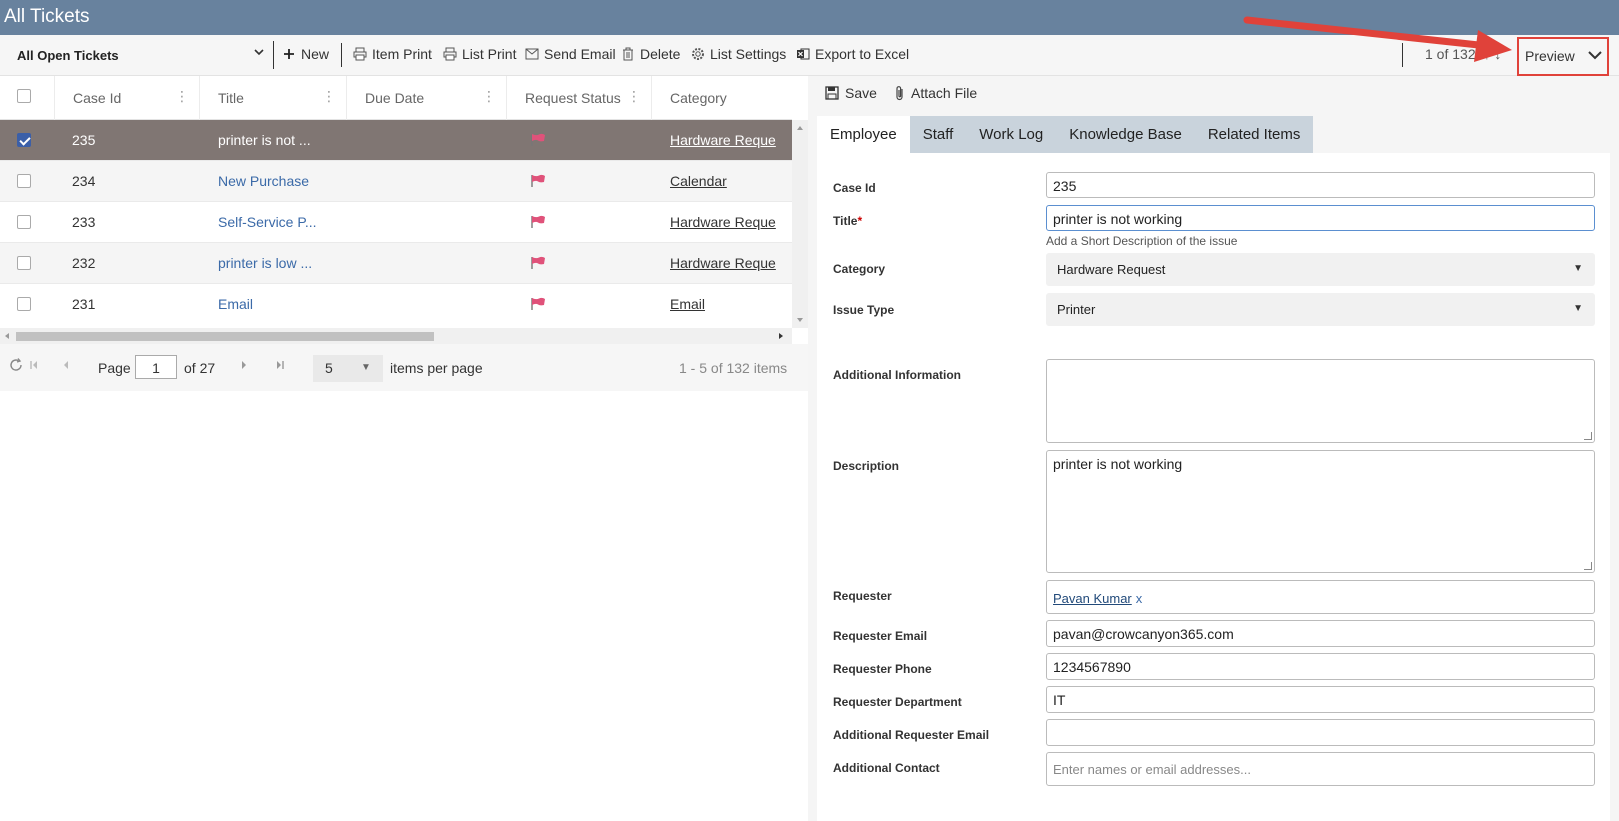  What do you see at coordinates (1320, 732) in the screenshot?
I see `additional-requester-email-field` at bounding box center [1320, 732].